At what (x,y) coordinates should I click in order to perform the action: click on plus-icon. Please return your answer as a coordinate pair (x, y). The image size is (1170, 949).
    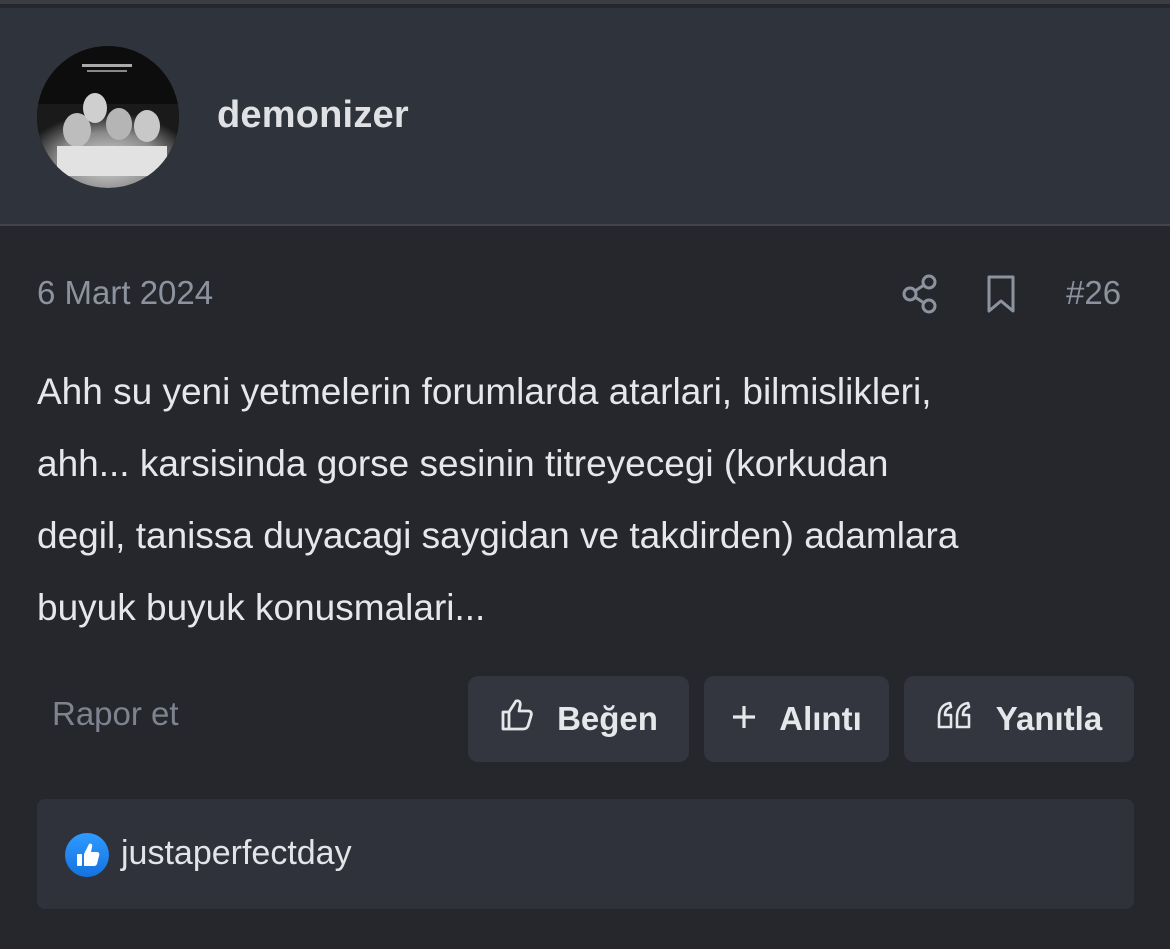
    Looking at the image, I should click on (744, 719).